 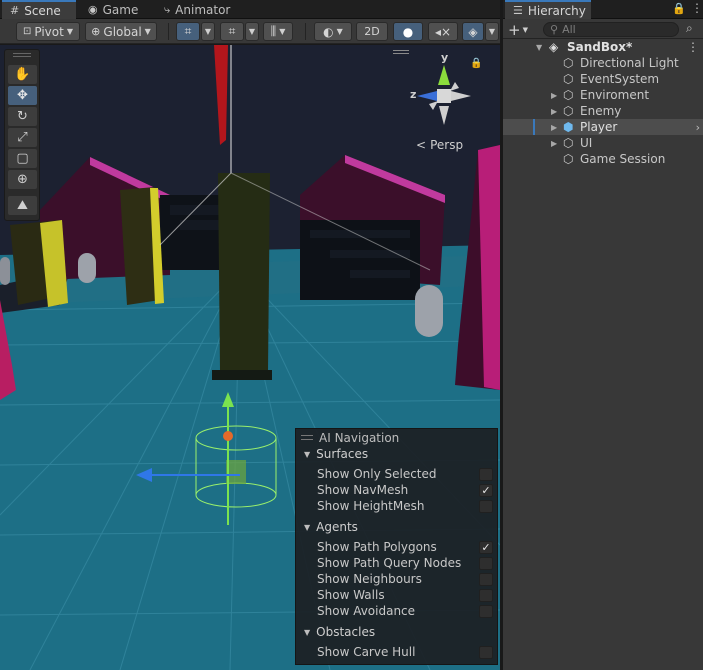 I want to click on option-show-avoidance: Show Avoidance, so click(x=405, y=611).